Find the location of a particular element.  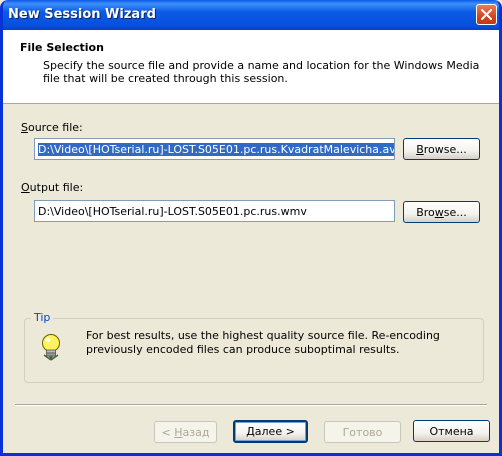

close-button is located at coordinates (486, 14).